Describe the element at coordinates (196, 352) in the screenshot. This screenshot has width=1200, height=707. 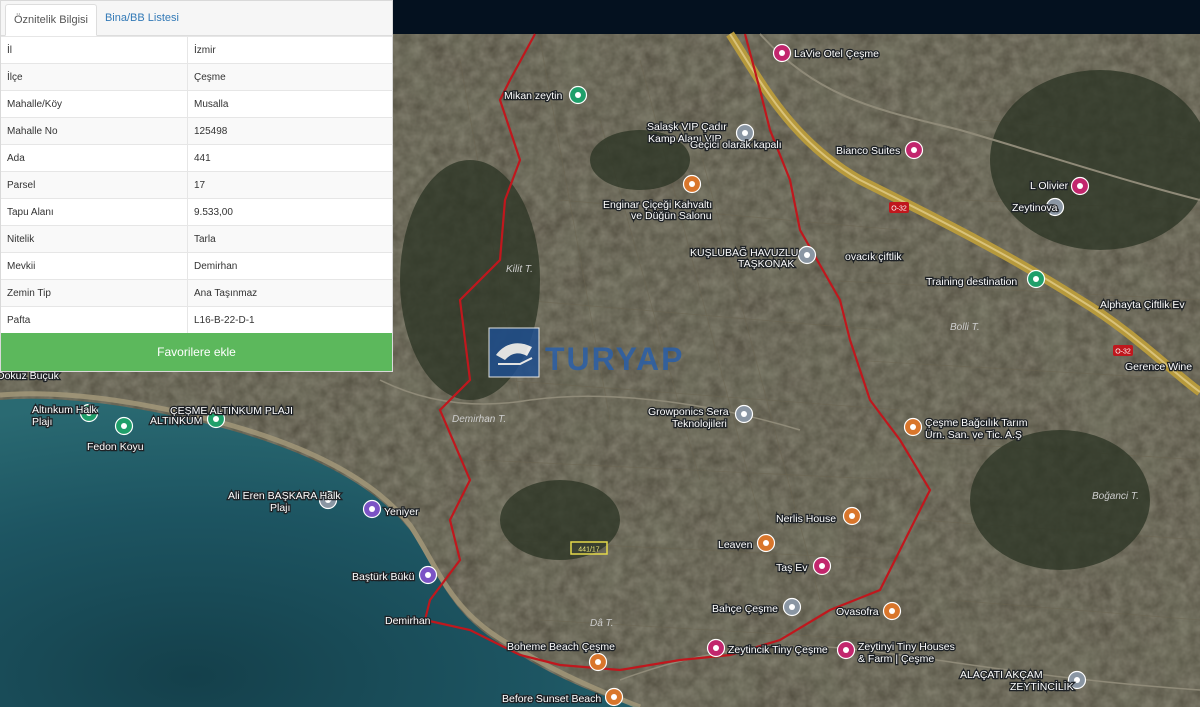
I see `add-to-favorites-button: Favorilere ekle` at that location.